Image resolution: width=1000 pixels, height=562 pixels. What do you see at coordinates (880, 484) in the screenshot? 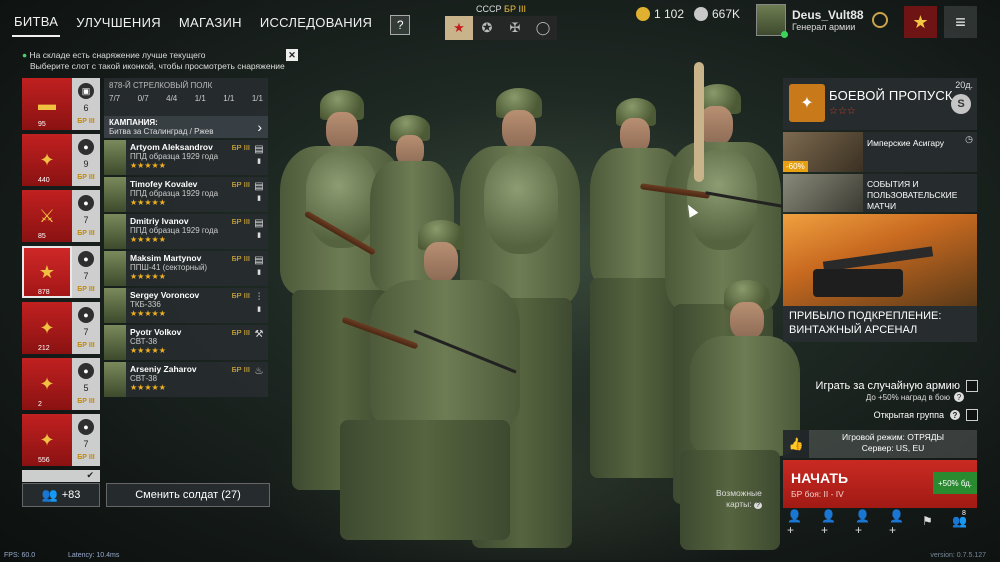
I see `start-button: НАЧАТЬ БР боя: II - IV +50% бд.` at bounding box center [880, 484].